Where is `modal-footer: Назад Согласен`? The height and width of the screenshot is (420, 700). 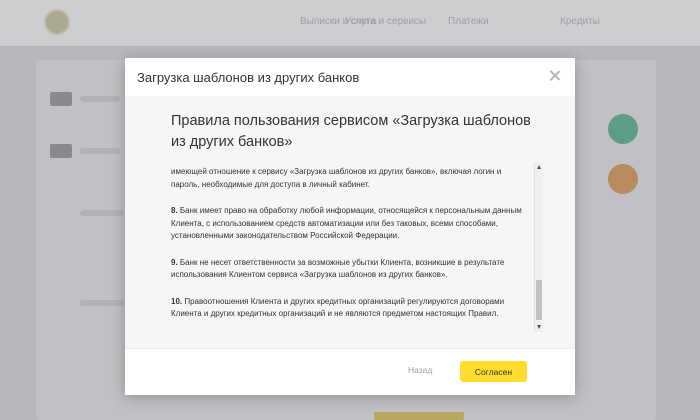 modal-footer: Назад Согласен is located at coordinates (350, 371).